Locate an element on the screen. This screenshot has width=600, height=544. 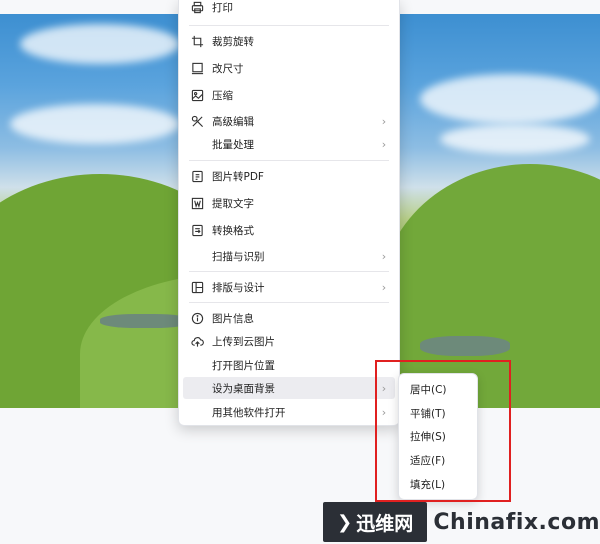
menu-item-crop-rotate: 裁剪旋转 is located at coordinates (289, 41).